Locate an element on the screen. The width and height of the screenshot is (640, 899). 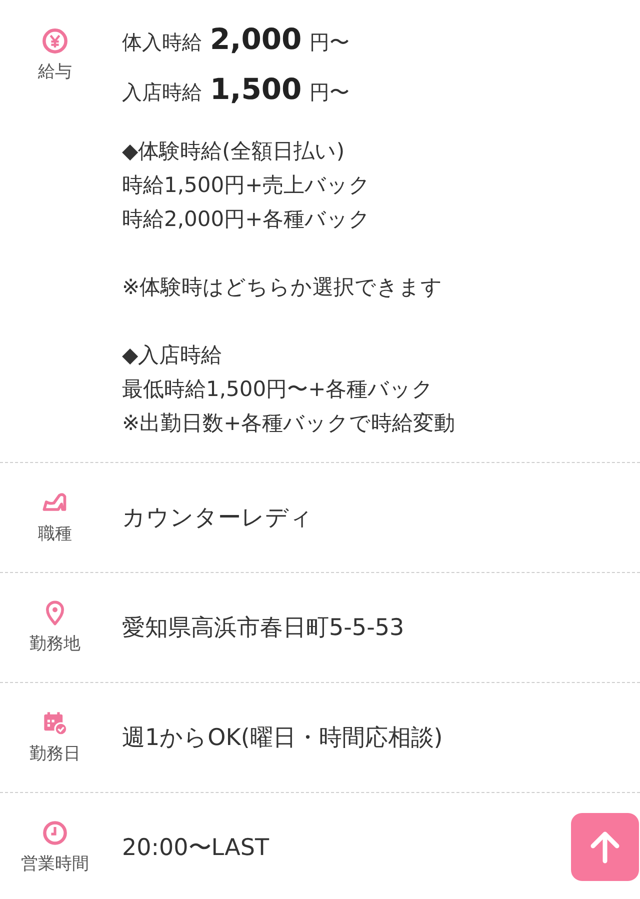
note-line: ※出勤日数+各種バックで時給変動 is located at coordinates (289, 423).